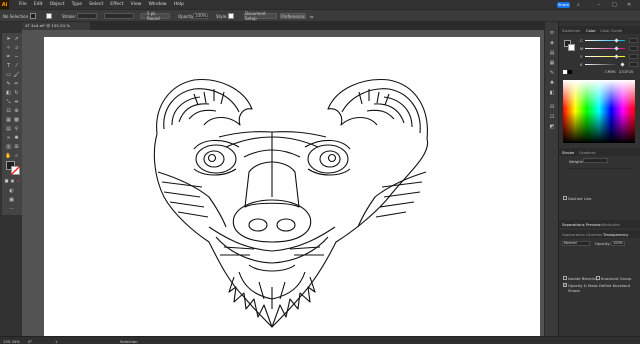 This screenshot has width=640, height=344. What do you see at coordinates (626, 71) in the screenshot?
I see `hex-value: 231F20` at bounding box center [626, 71].